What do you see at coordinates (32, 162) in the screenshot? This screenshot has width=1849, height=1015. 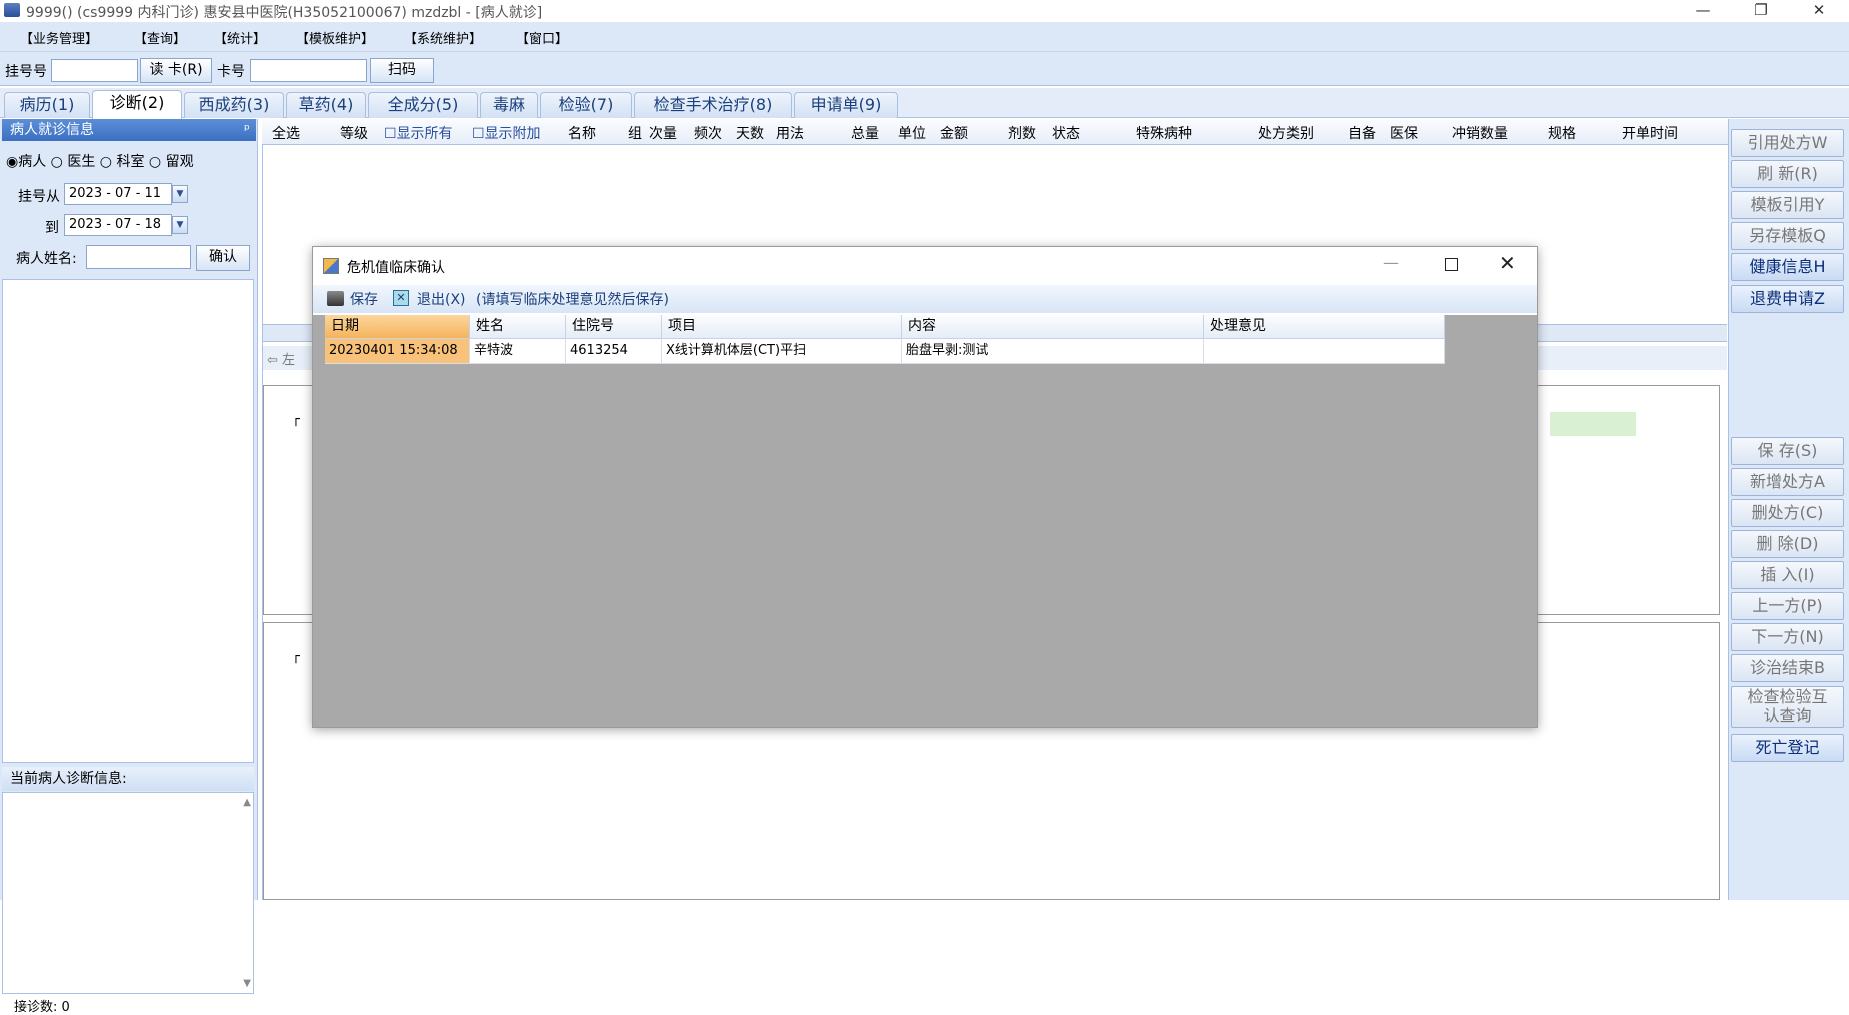 I see `radio-patient-label: 病人` at bounding box center [32, 162].